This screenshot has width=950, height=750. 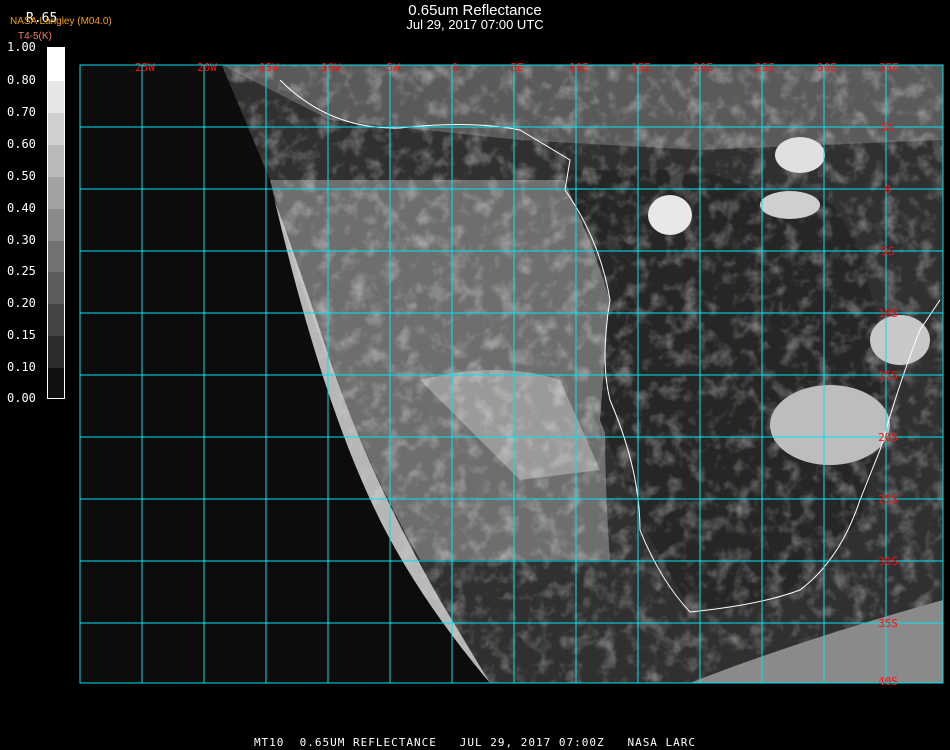 I want to click on colorbar-tick-label: 0.30, so click(x=21, y=240).